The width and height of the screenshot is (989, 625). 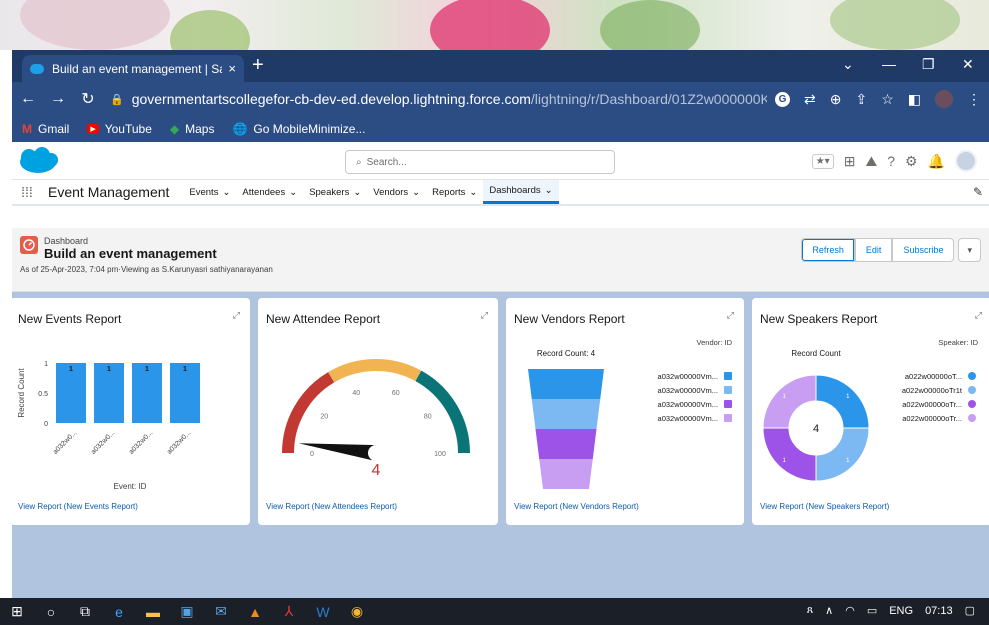 What do you see at coordinates (828, 250) in the screenshot?
I see `refresh-button: Refresh` at bounding box center [828, 250].